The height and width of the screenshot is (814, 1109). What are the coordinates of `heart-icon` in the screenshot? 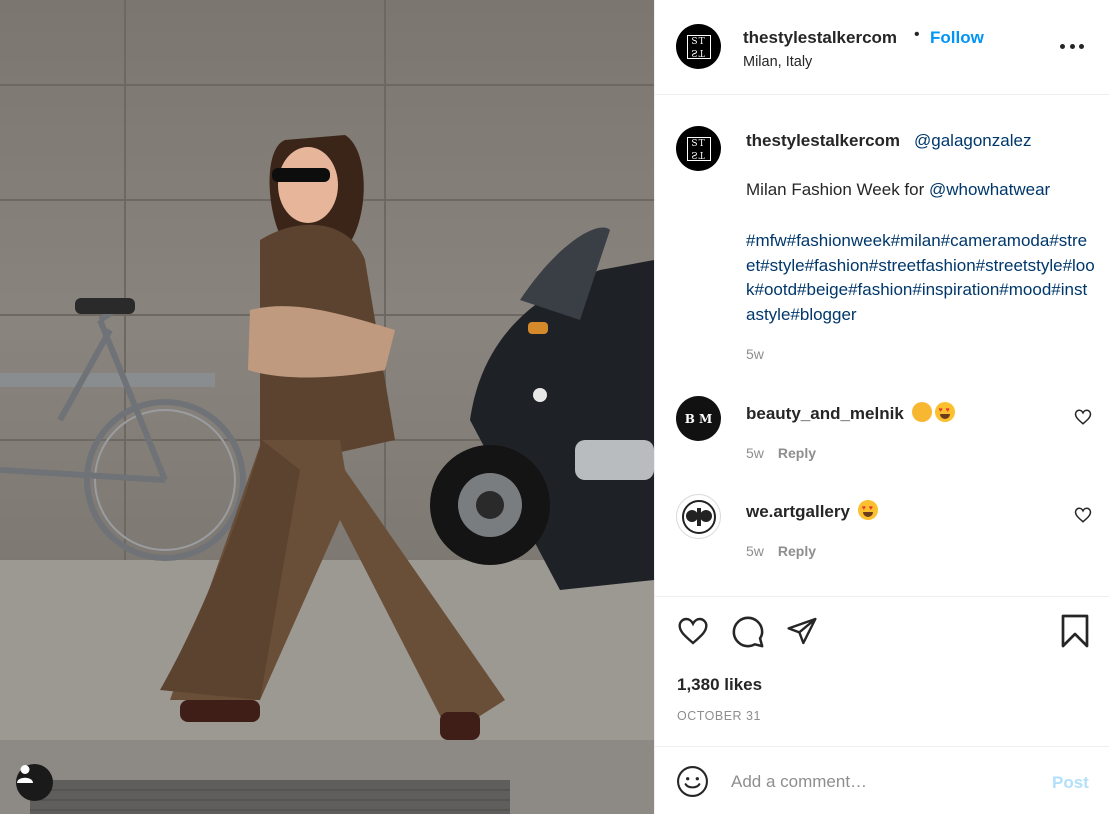 It's located at (693, 631).